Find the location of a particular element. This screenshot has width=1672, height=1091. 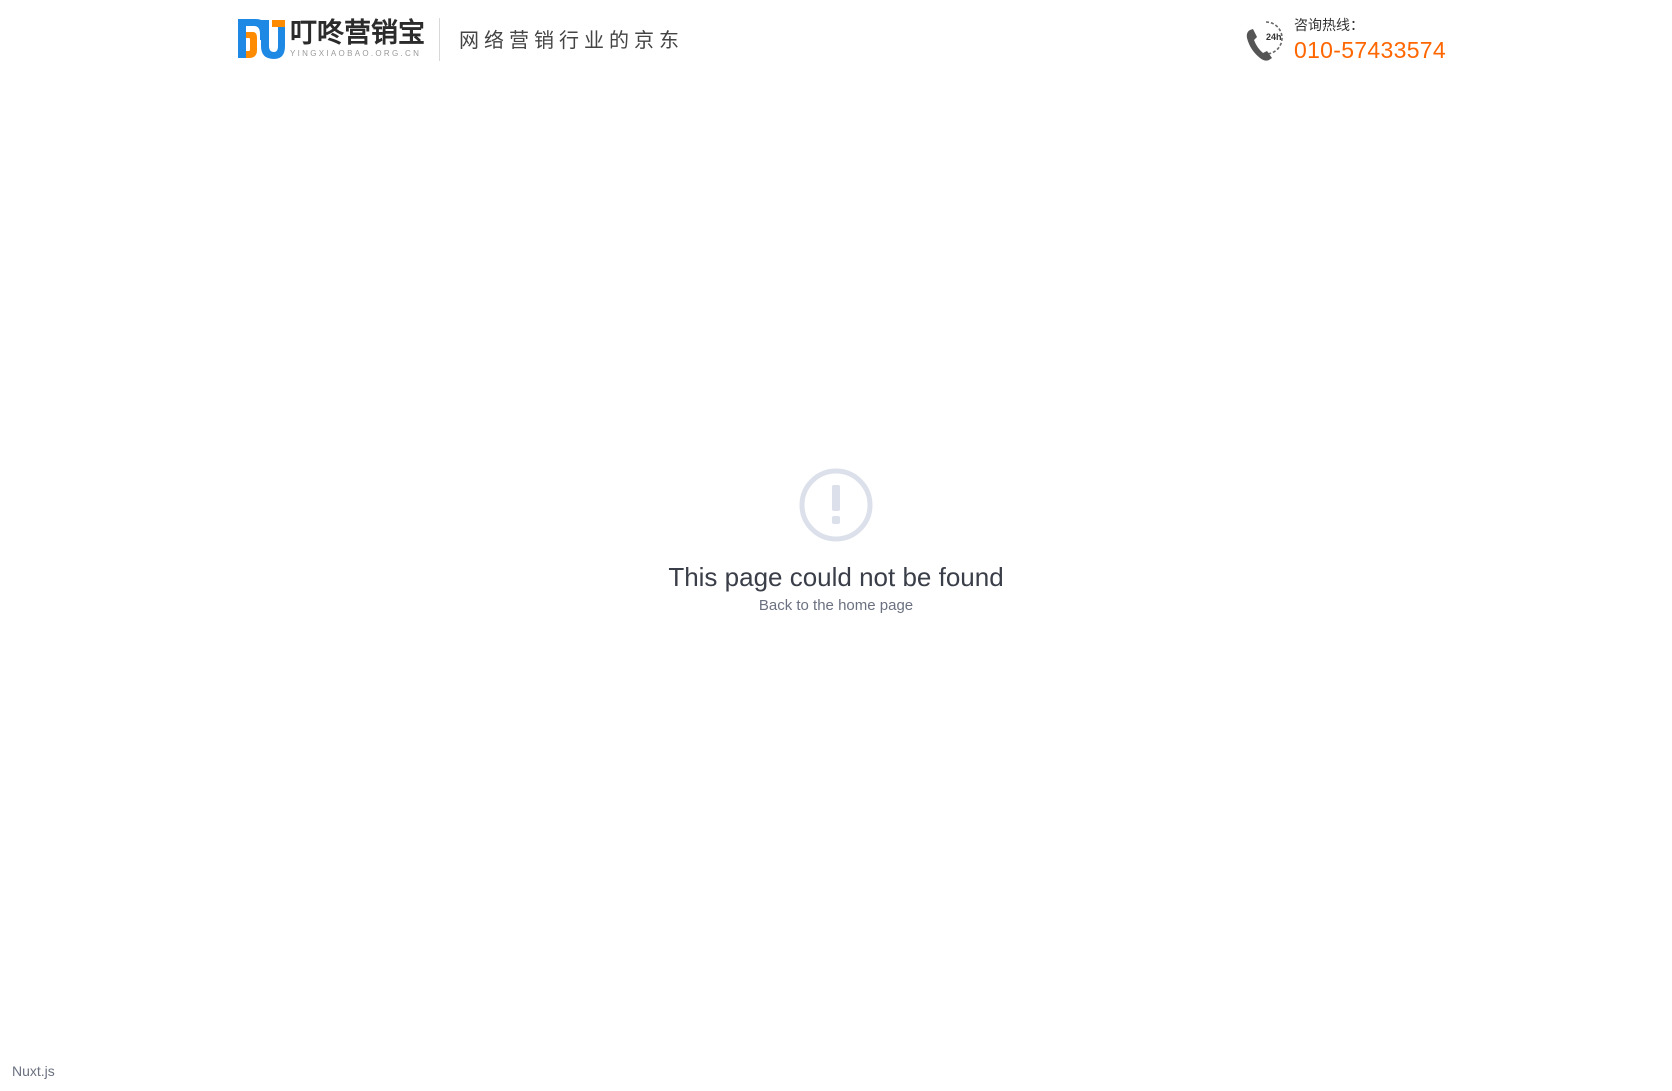

hotline-number: 010-57433574 is located at coordinates (1370, 50).